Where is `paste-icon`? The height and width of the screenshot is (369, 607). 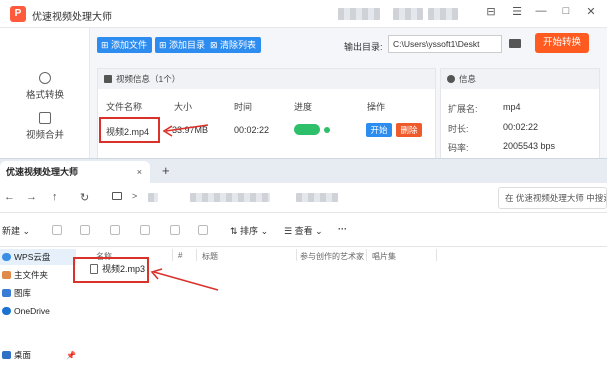 paste-icon is located at coordinates (115, 230).